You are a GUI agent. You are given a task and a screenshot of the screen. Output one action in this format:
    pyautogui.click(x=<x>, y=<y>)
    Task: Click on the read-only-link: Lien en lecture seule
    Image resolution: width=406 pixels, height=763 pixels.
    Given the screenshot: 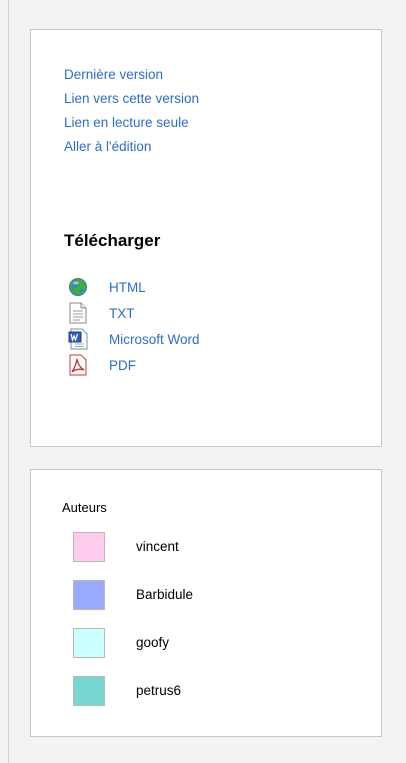 What is the action you would take?
    pyautogui.click(x=131, y=126)
    